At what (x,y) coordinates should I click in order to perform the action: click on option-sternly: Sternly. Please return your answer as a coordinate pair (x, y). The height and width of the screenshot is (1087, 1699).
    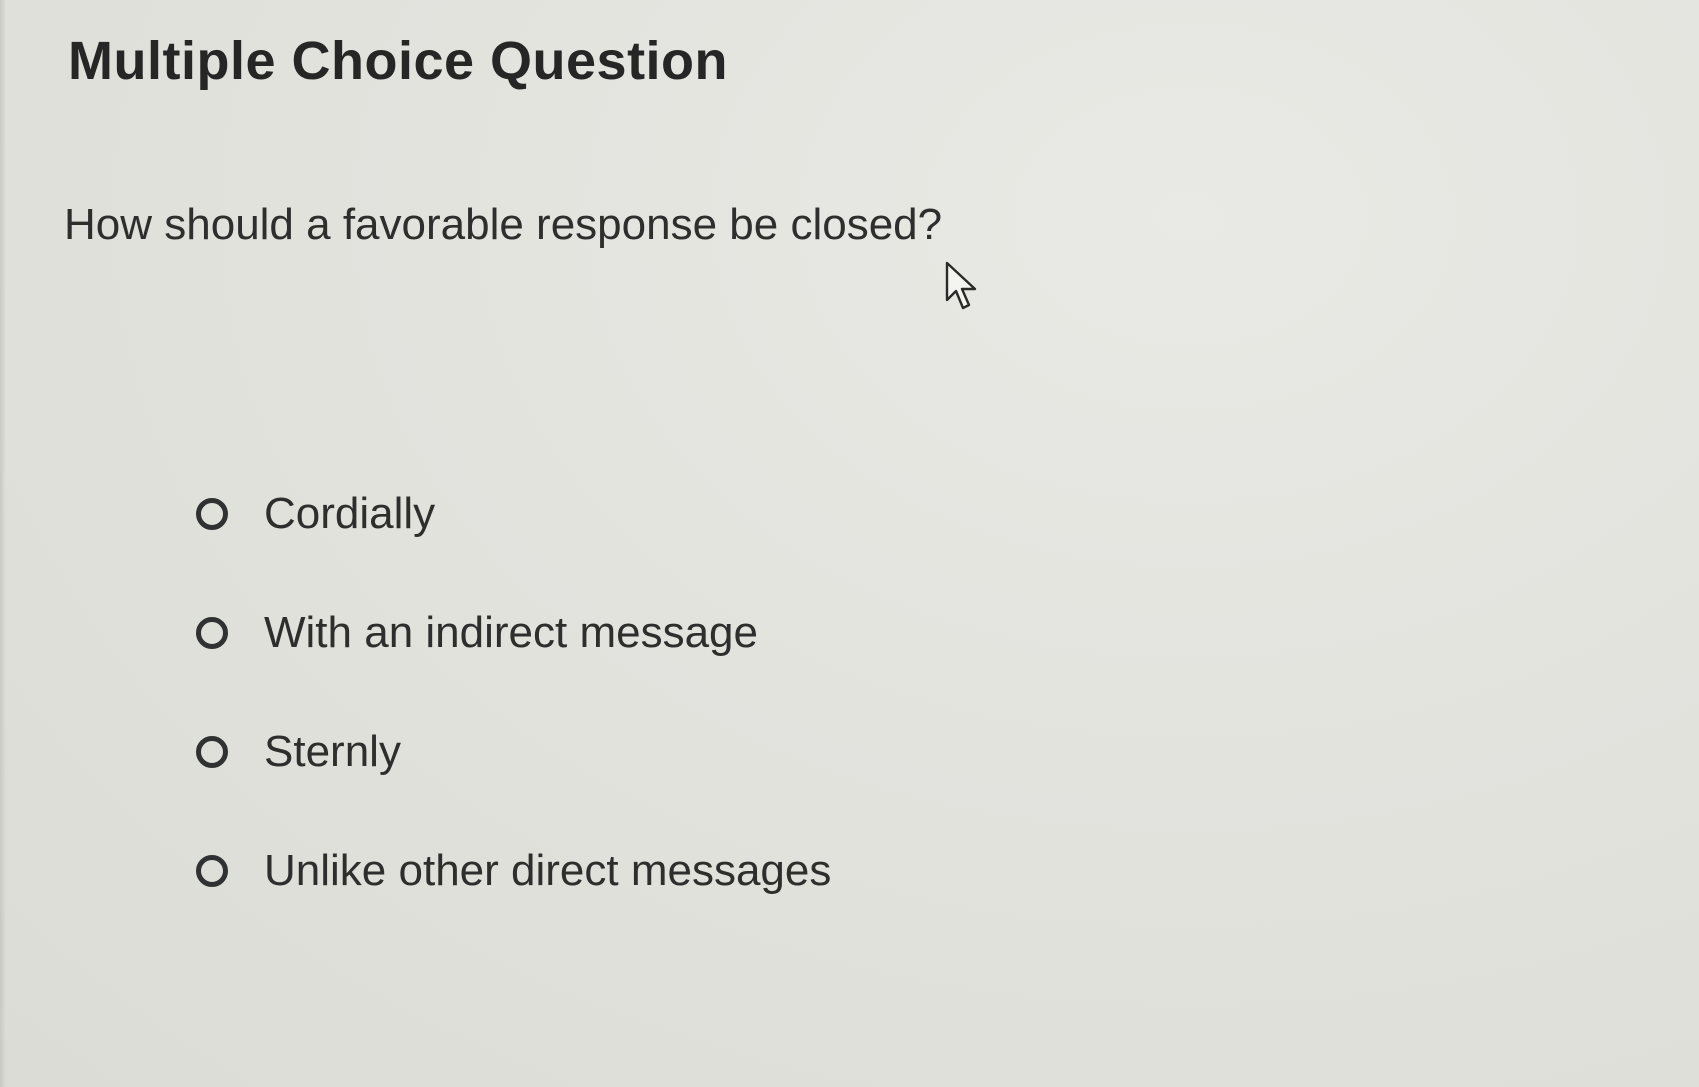
    Looking at the image, I should click on (513, 752).